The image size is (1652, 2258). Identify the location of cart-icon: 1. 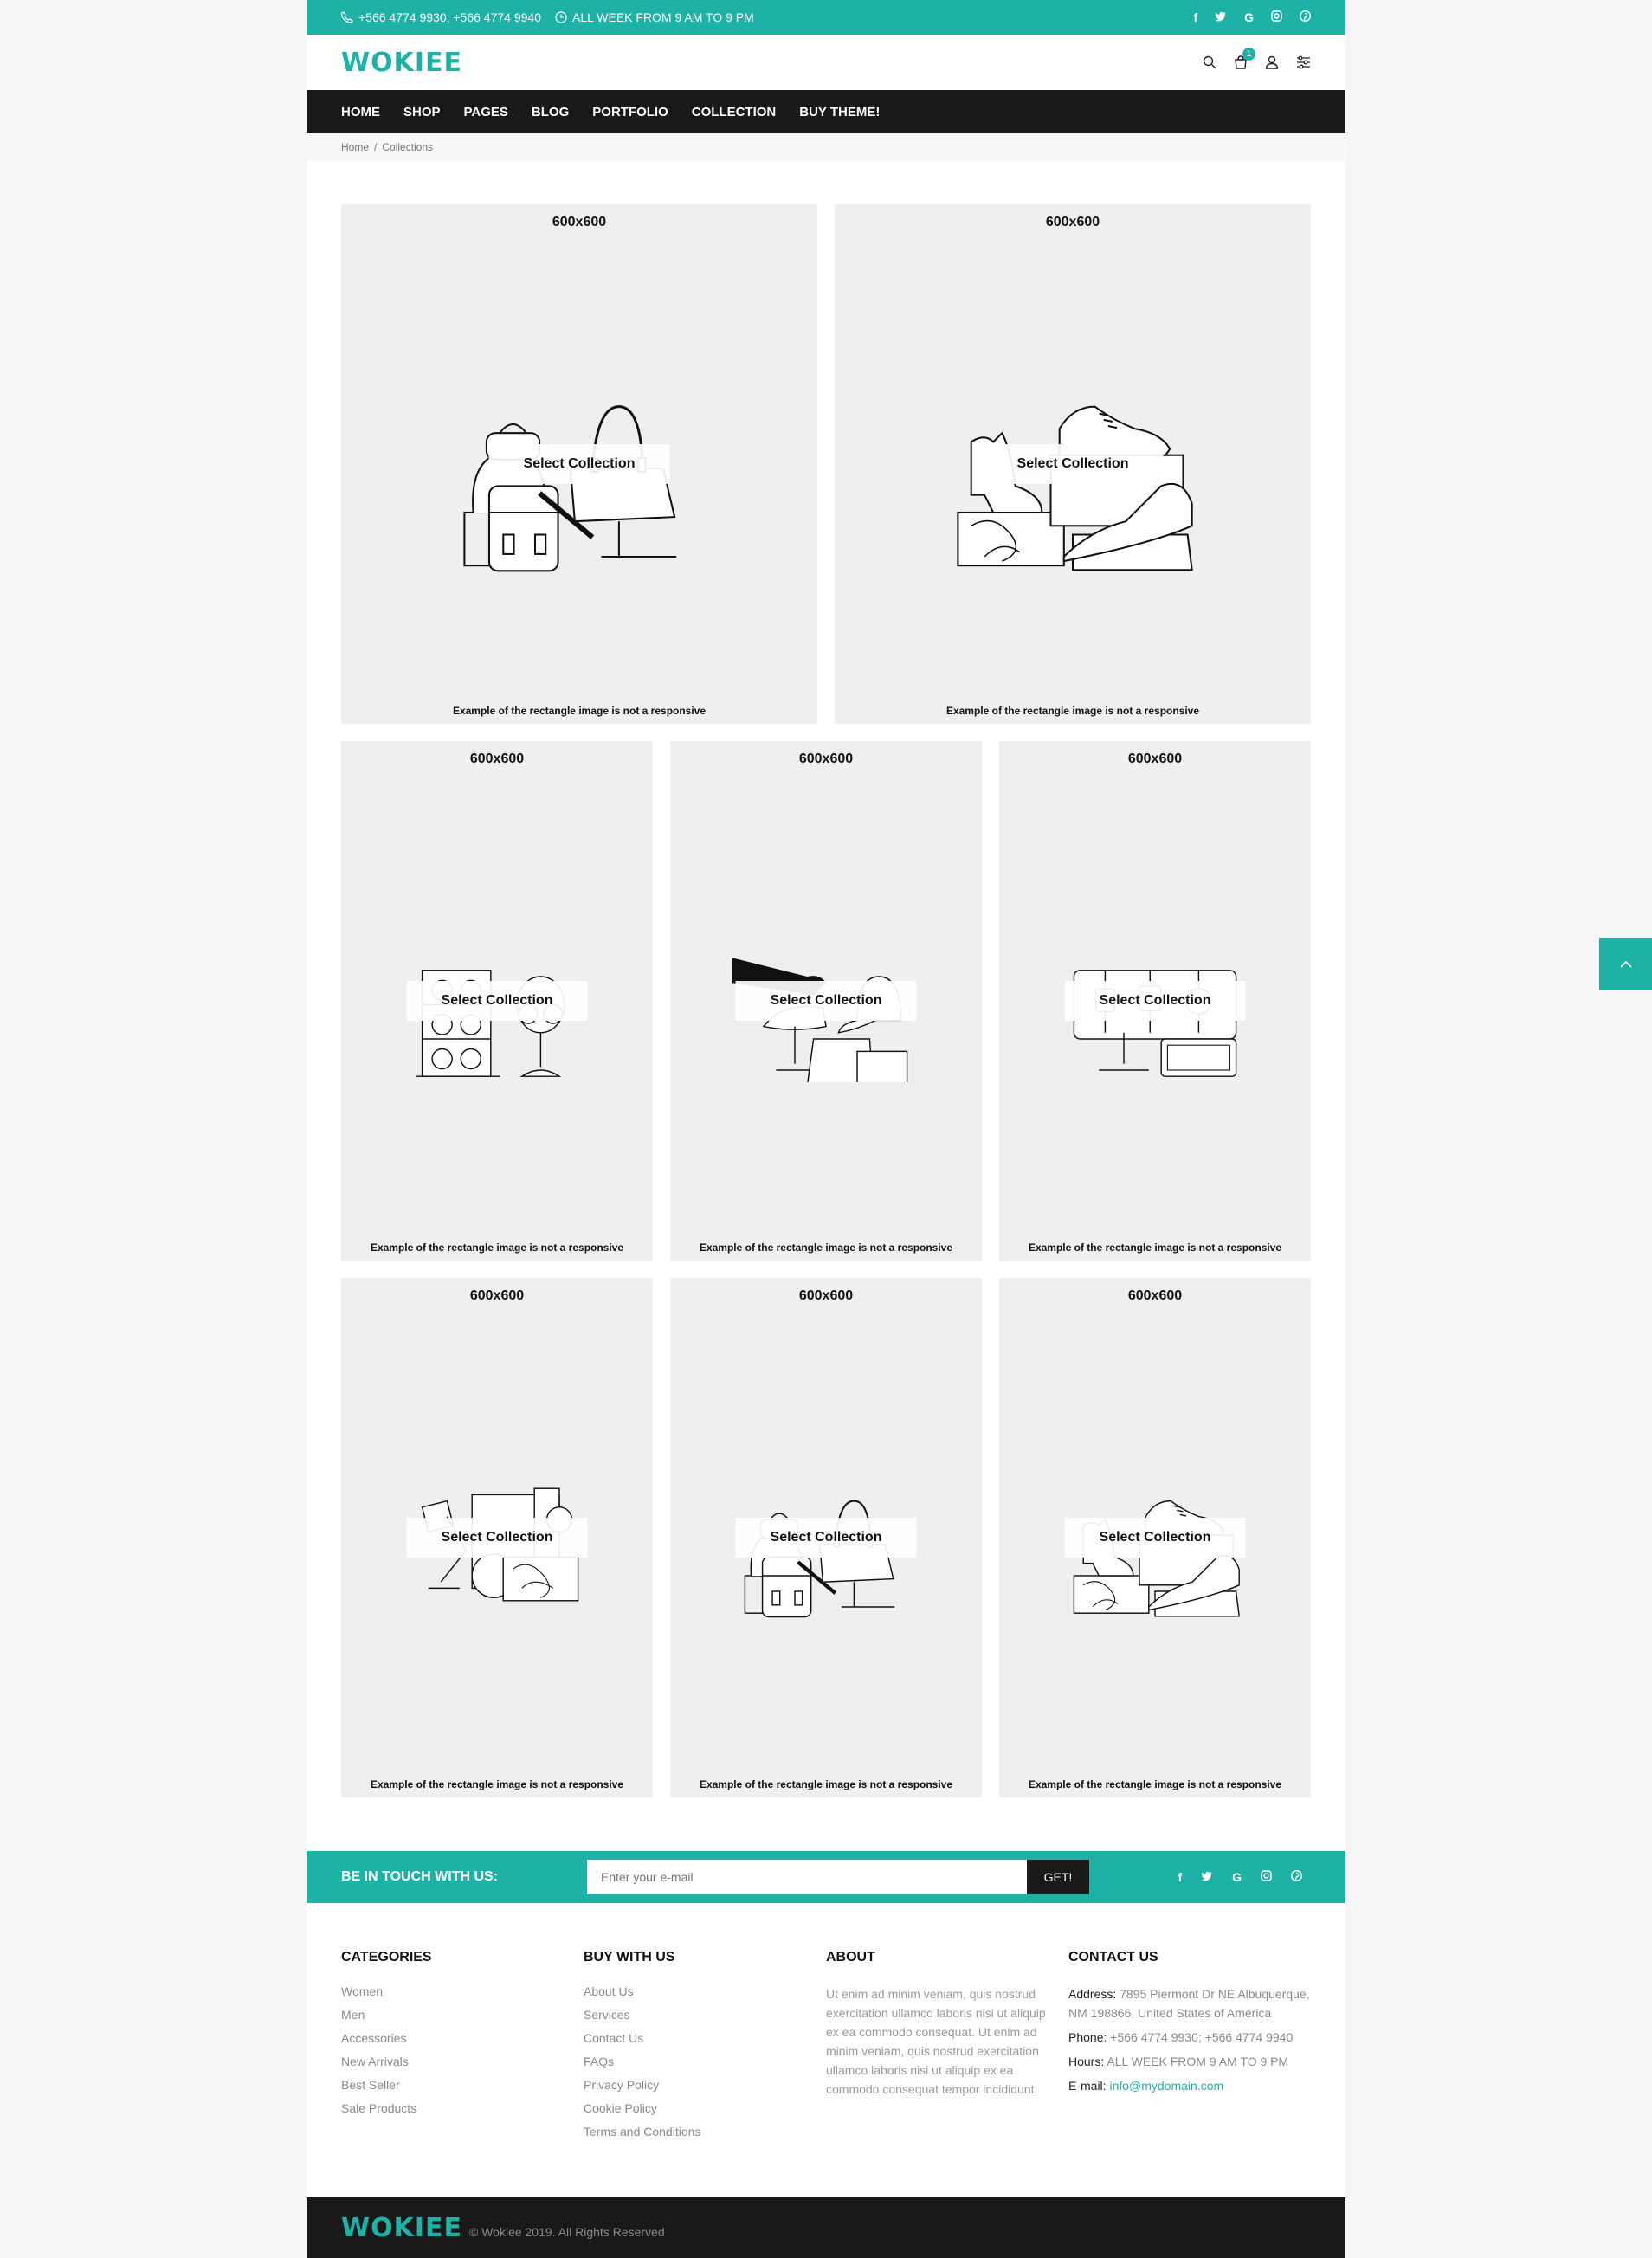
(1245, 59).